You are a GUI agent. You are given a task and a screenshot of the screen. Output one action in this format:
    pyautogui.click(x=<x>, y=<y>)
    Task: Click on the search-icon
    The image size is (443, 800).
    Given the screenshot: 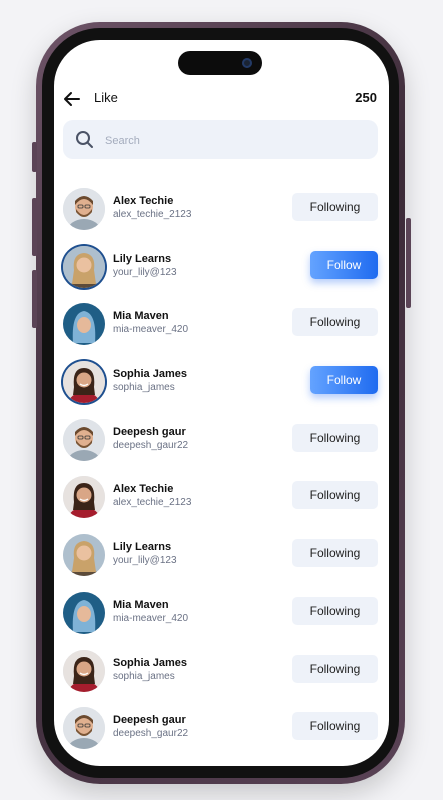 What is the action you would take?
    pyautogui.click(x=84, y=139)
    